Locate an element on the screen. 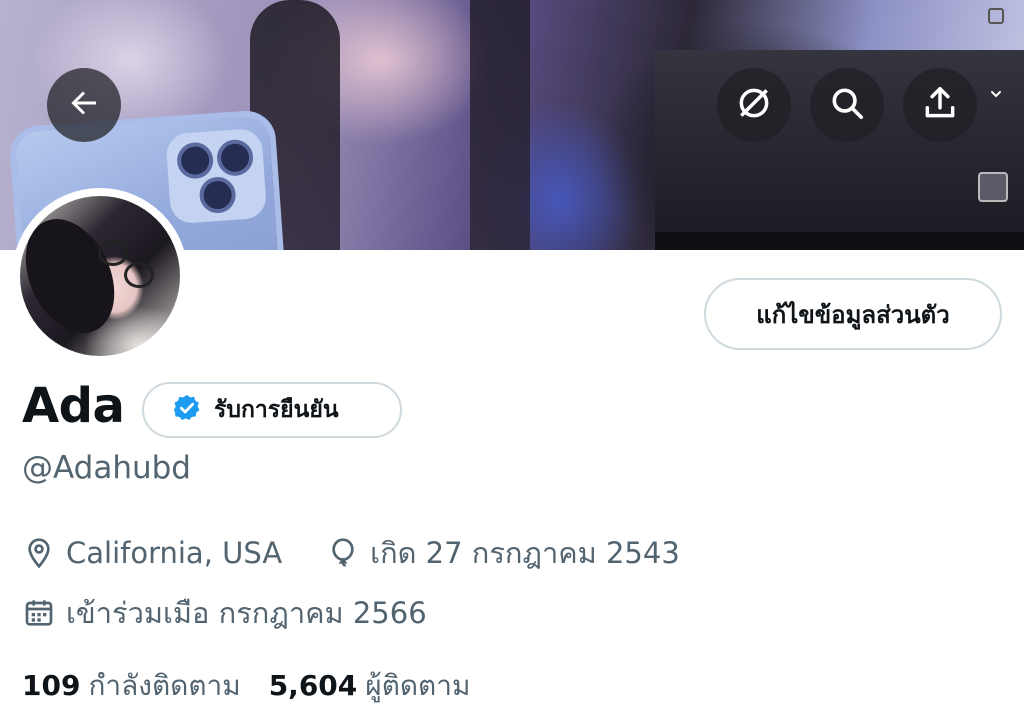  following-link: 109 กำลังติดตาม is located at coordinates (131, 686).